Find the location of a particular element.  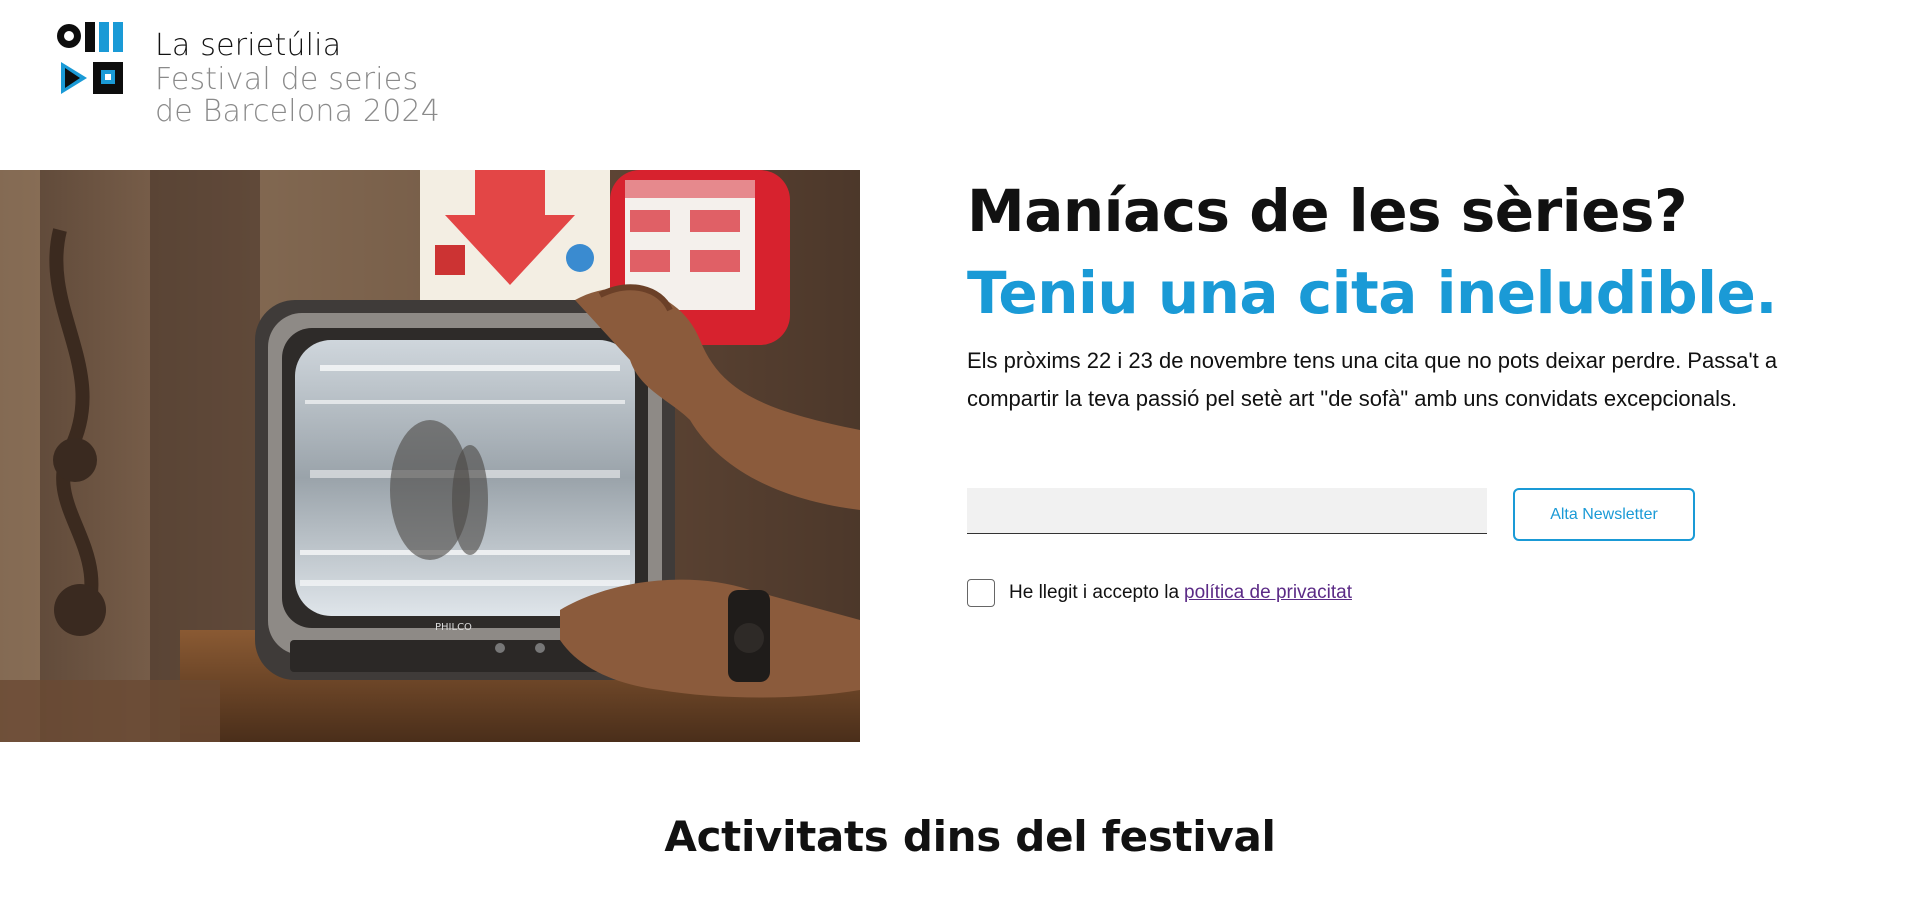

activities-title: Activitats dins del festival is located at coordinates (970, 836).